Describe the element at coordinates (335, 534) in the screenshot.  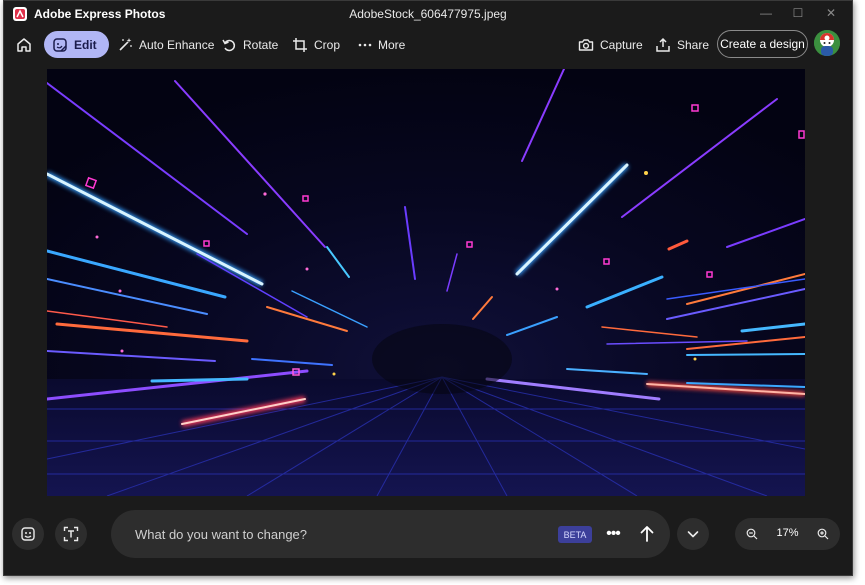
I see `prompt-input` at that location.